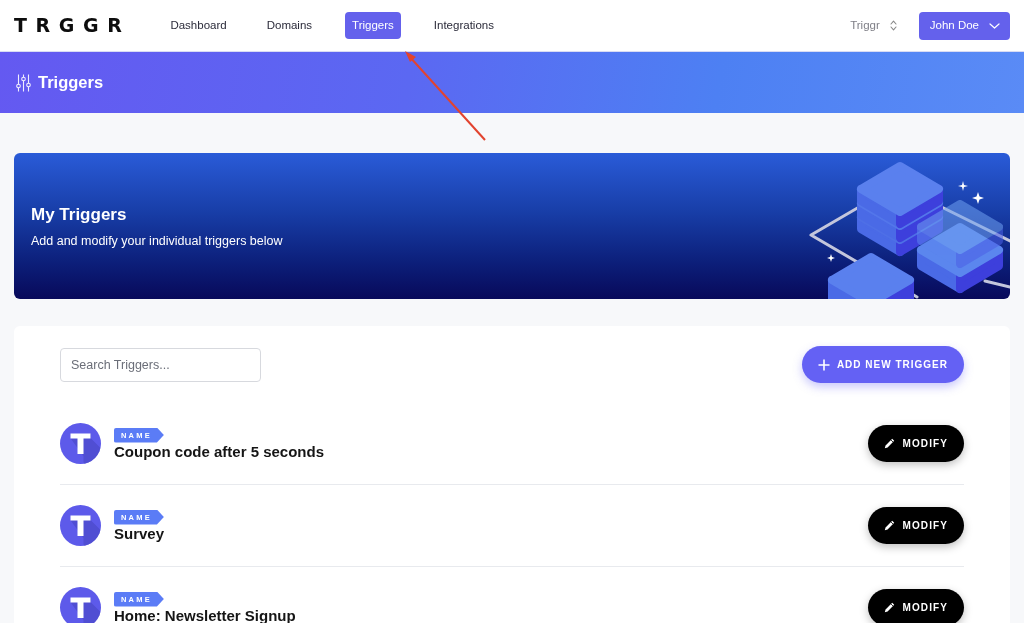 The width and height of the screenshot is (1024, 623). I want to click on nav-tab: Triggers, so click(373, 25).